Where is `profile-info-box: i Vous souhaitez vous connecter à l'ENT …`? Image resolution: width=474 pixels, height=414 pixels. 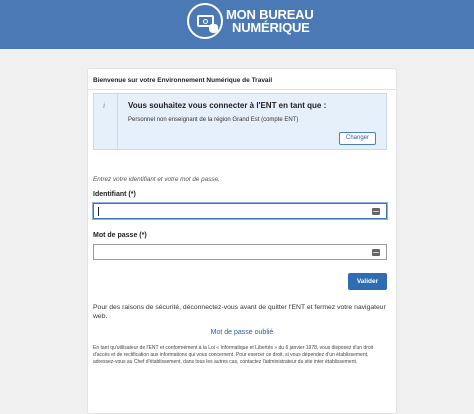
profile-info-box: i Vous souhaitez vous connecter à l'ENT … is located at coordinates (240, 121).